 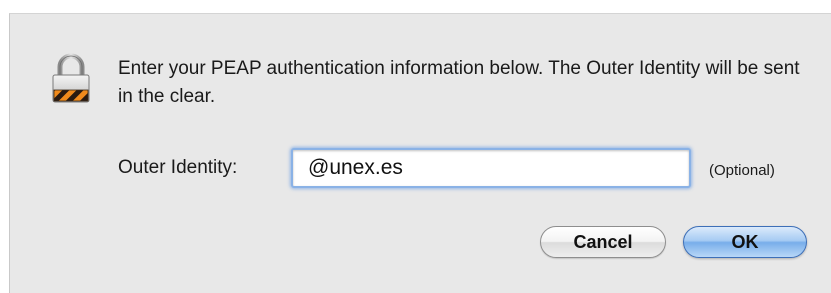 I want to click on cancel-button: Cancel, so click(x=603, y=242).